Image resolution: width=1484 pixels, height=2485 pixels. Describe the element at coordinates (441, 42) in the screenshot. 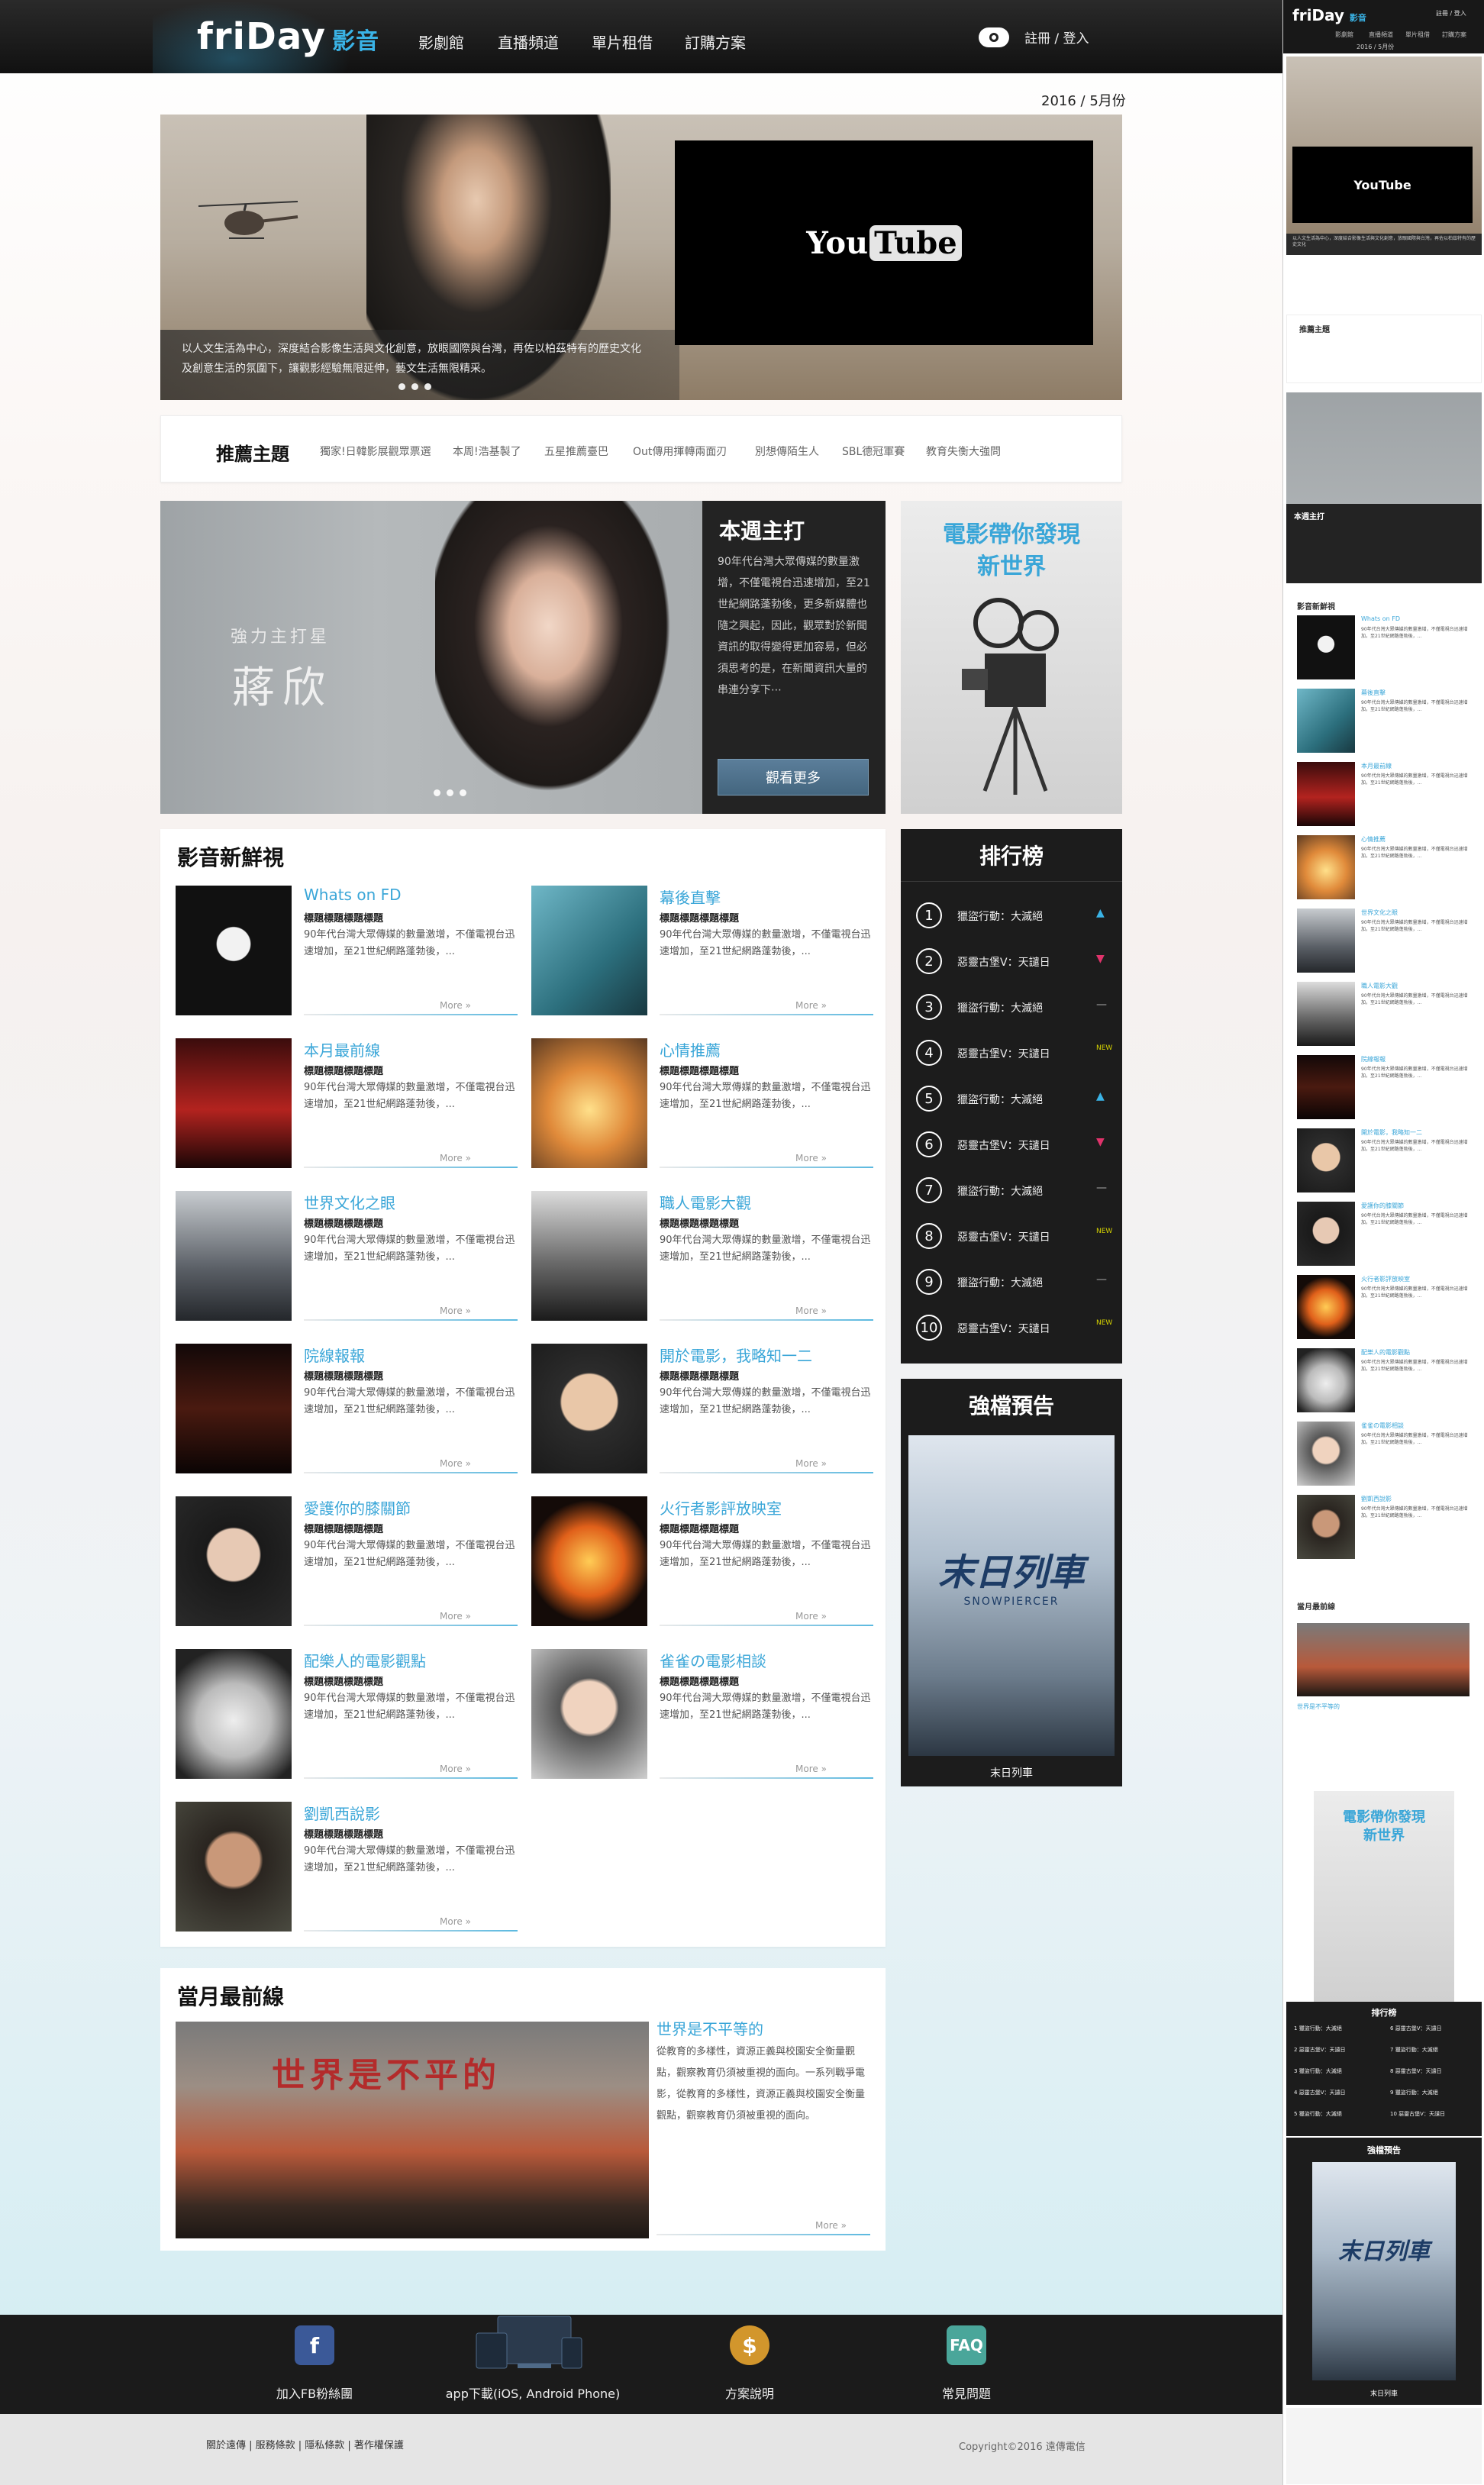

I see `nav-item-drama: 影劇館` at that location.